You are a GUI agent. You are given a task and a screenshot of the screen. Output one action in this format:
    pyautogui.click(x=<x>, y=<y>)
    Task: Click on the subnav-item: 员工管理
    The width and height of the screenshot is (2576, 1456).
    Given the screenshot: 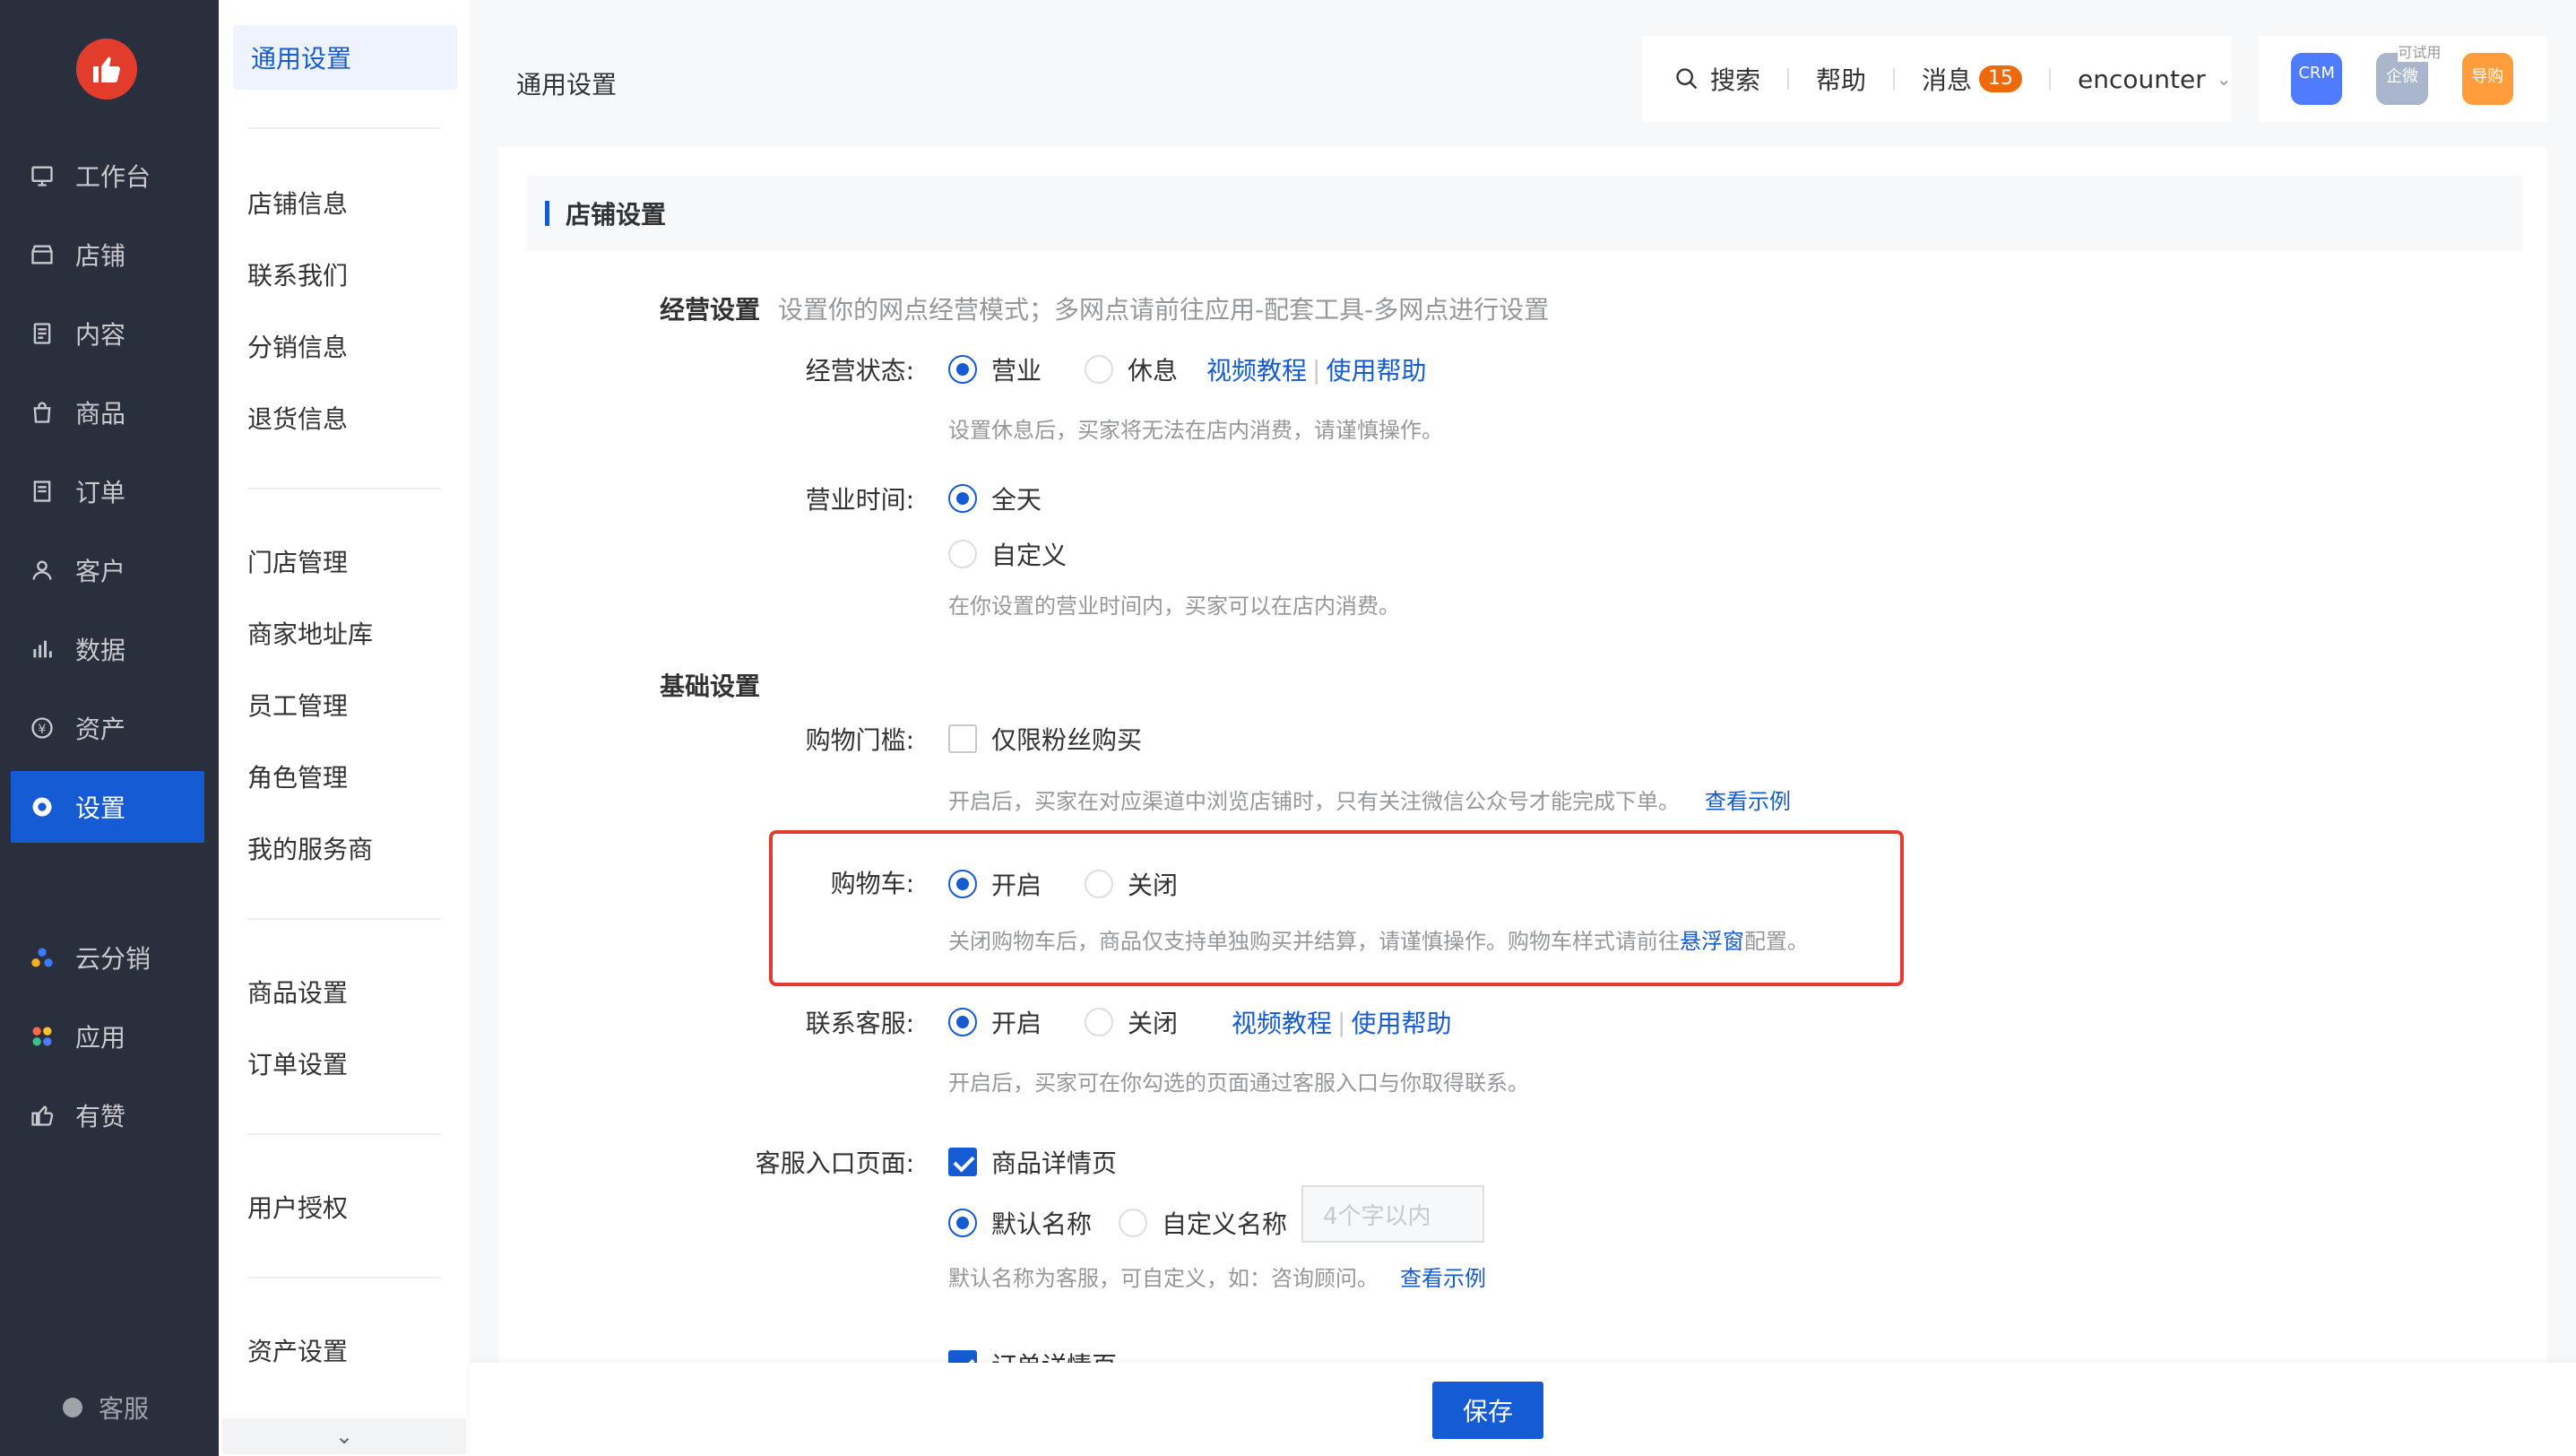 What is the action you would take?
    pyautogui.click(x=297, y=705)
    